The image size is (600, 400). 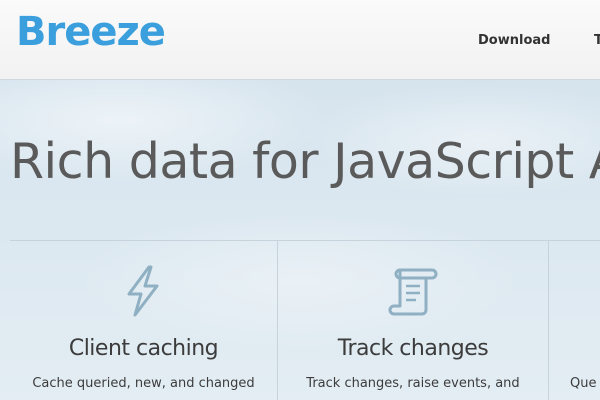 What do you see at coordinates (143, 348) in the screenshot?
I see `feature-title-client-caching: Client caching` at bounding box center [143, 348].